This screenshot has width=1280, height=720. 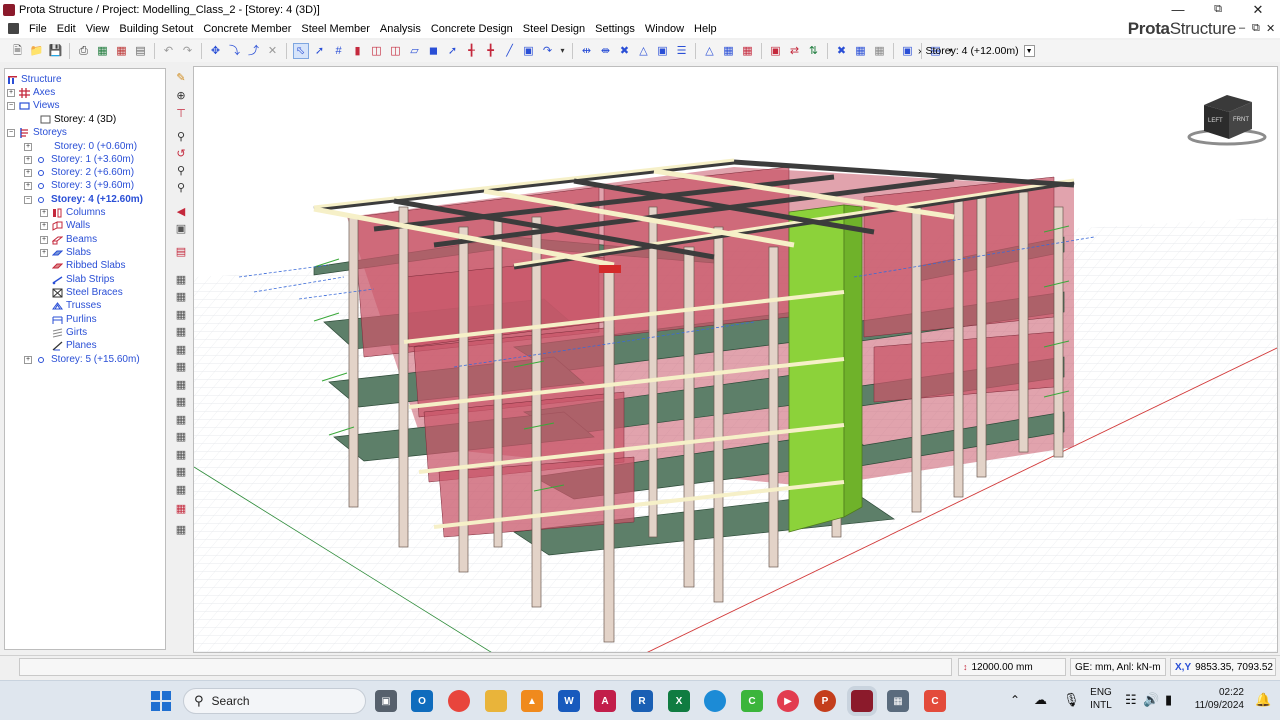 I want to click on storey-view-11-icon: ▦, so click(x=181, y=455).